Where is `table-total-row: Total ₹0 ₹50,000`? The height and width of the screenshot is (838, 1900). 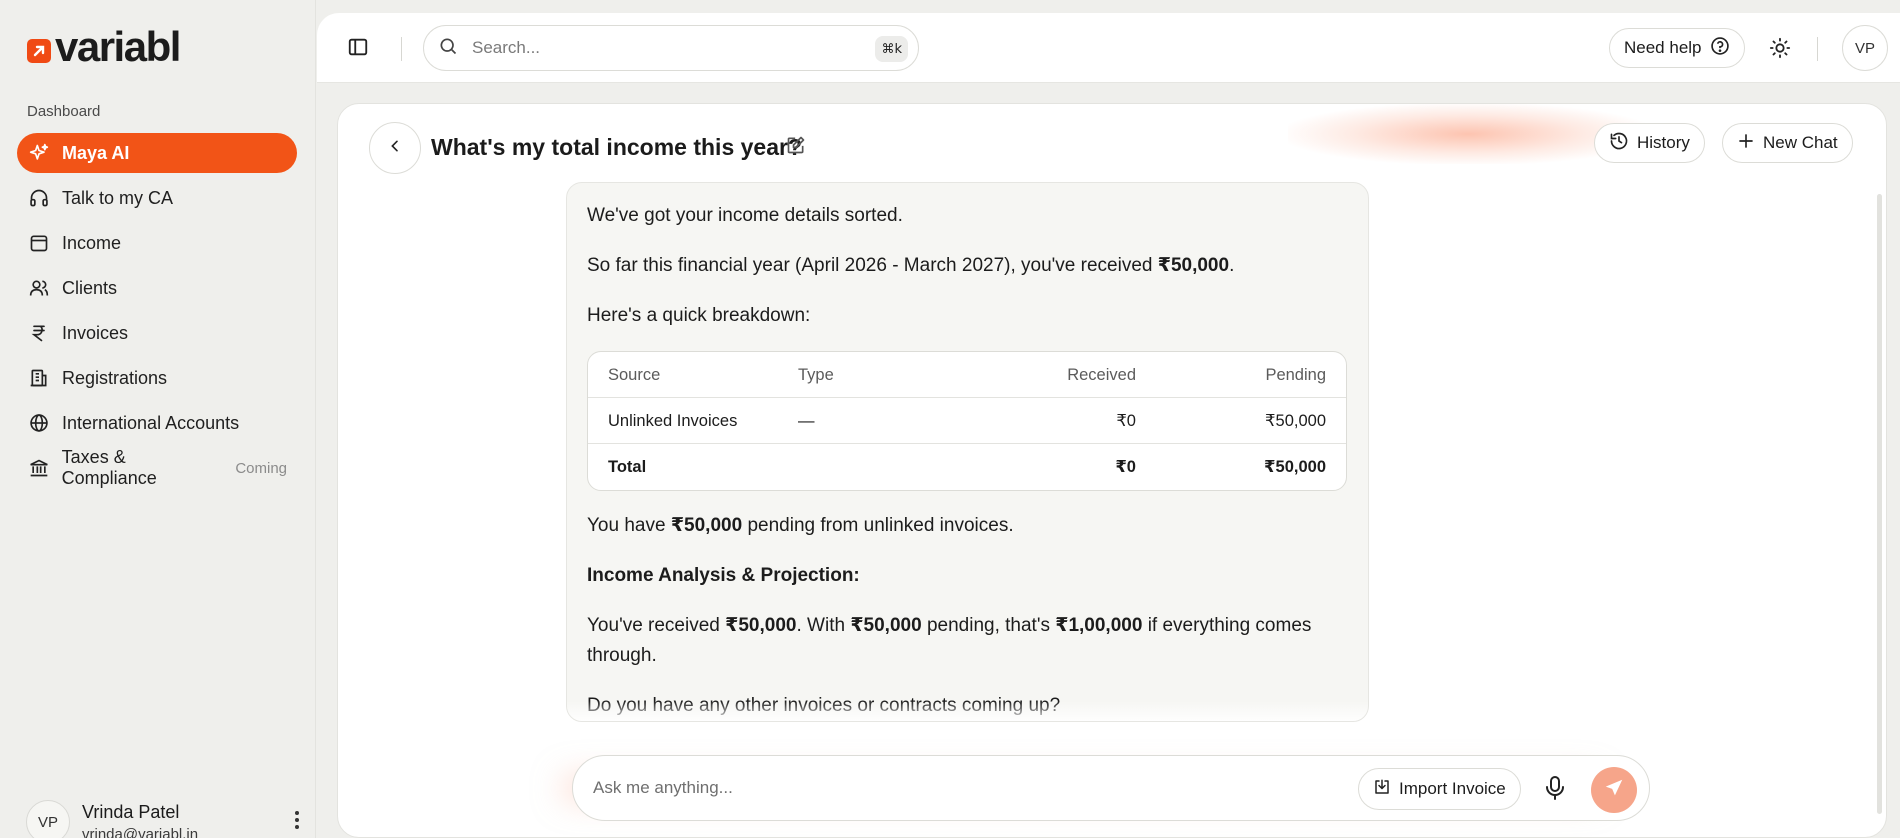
table-total-row: Total ₹0 ₹50,000 is located at coordinates (967, 467).